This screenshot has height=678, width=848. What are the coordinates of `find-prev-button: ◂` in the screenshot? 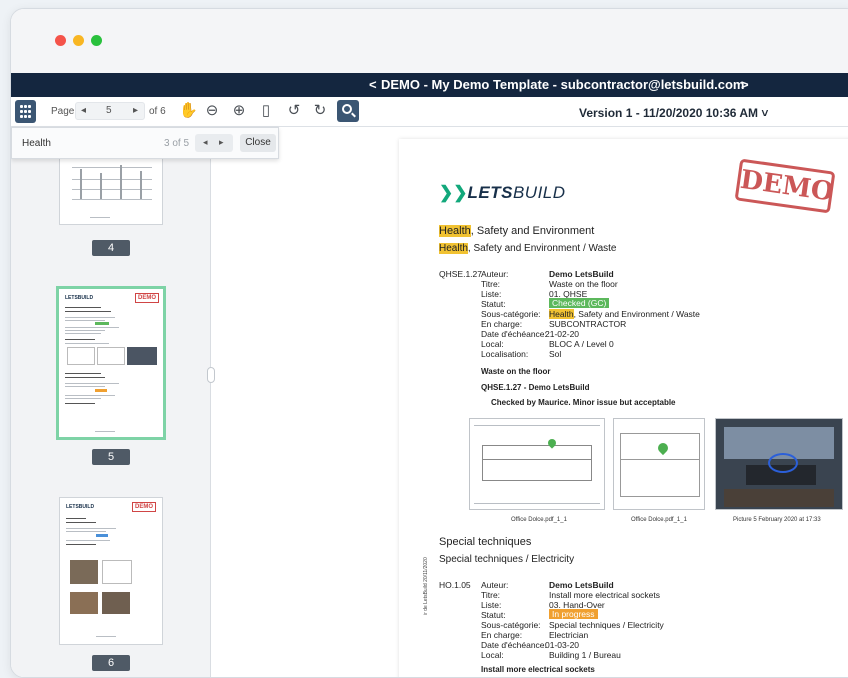 It's located at (205, 142).